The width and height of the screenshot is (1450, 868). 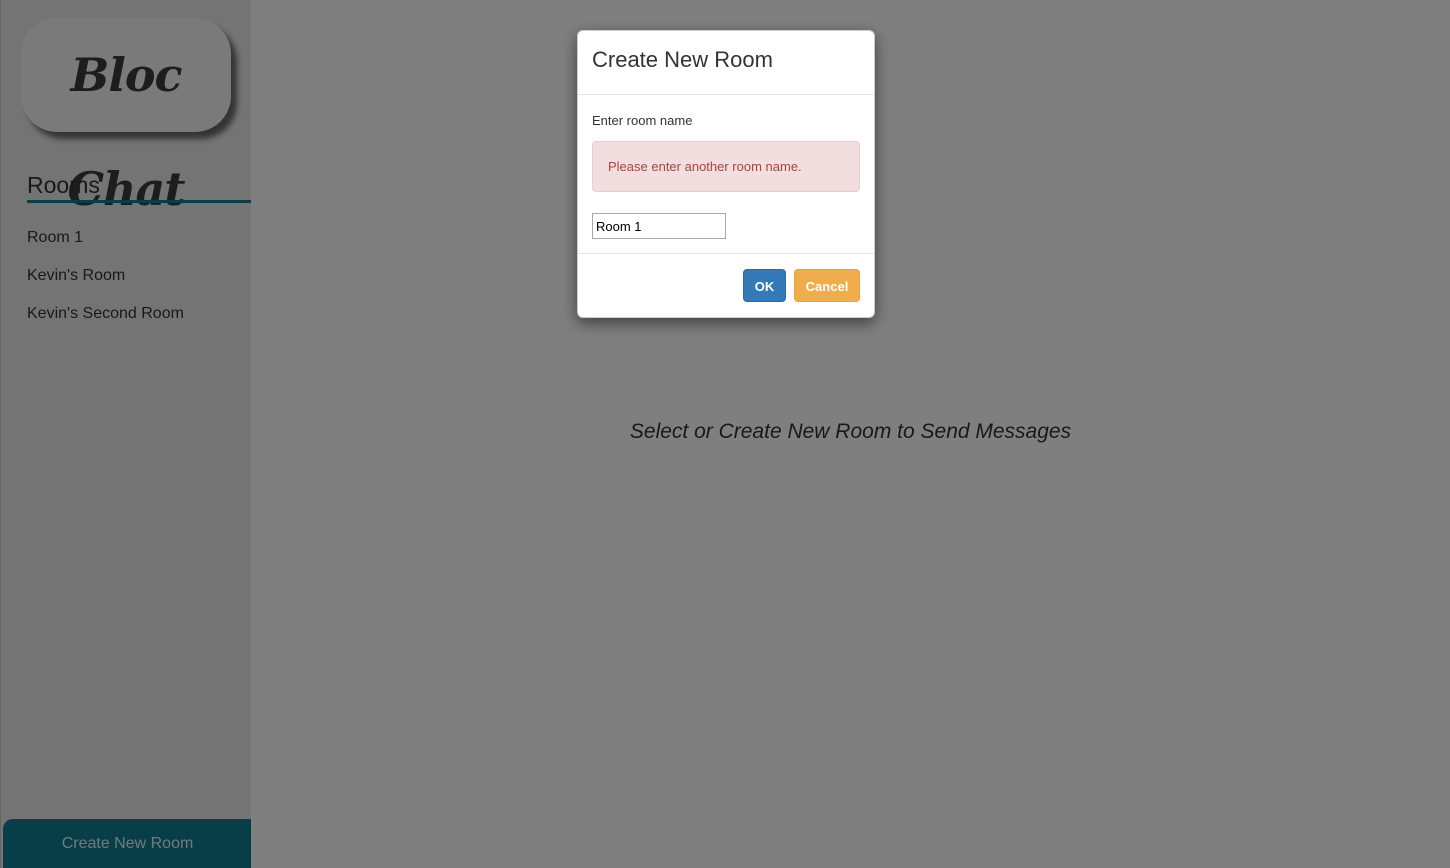 I want to click on cancel-button: Cancel, so click(x=827, y=285).